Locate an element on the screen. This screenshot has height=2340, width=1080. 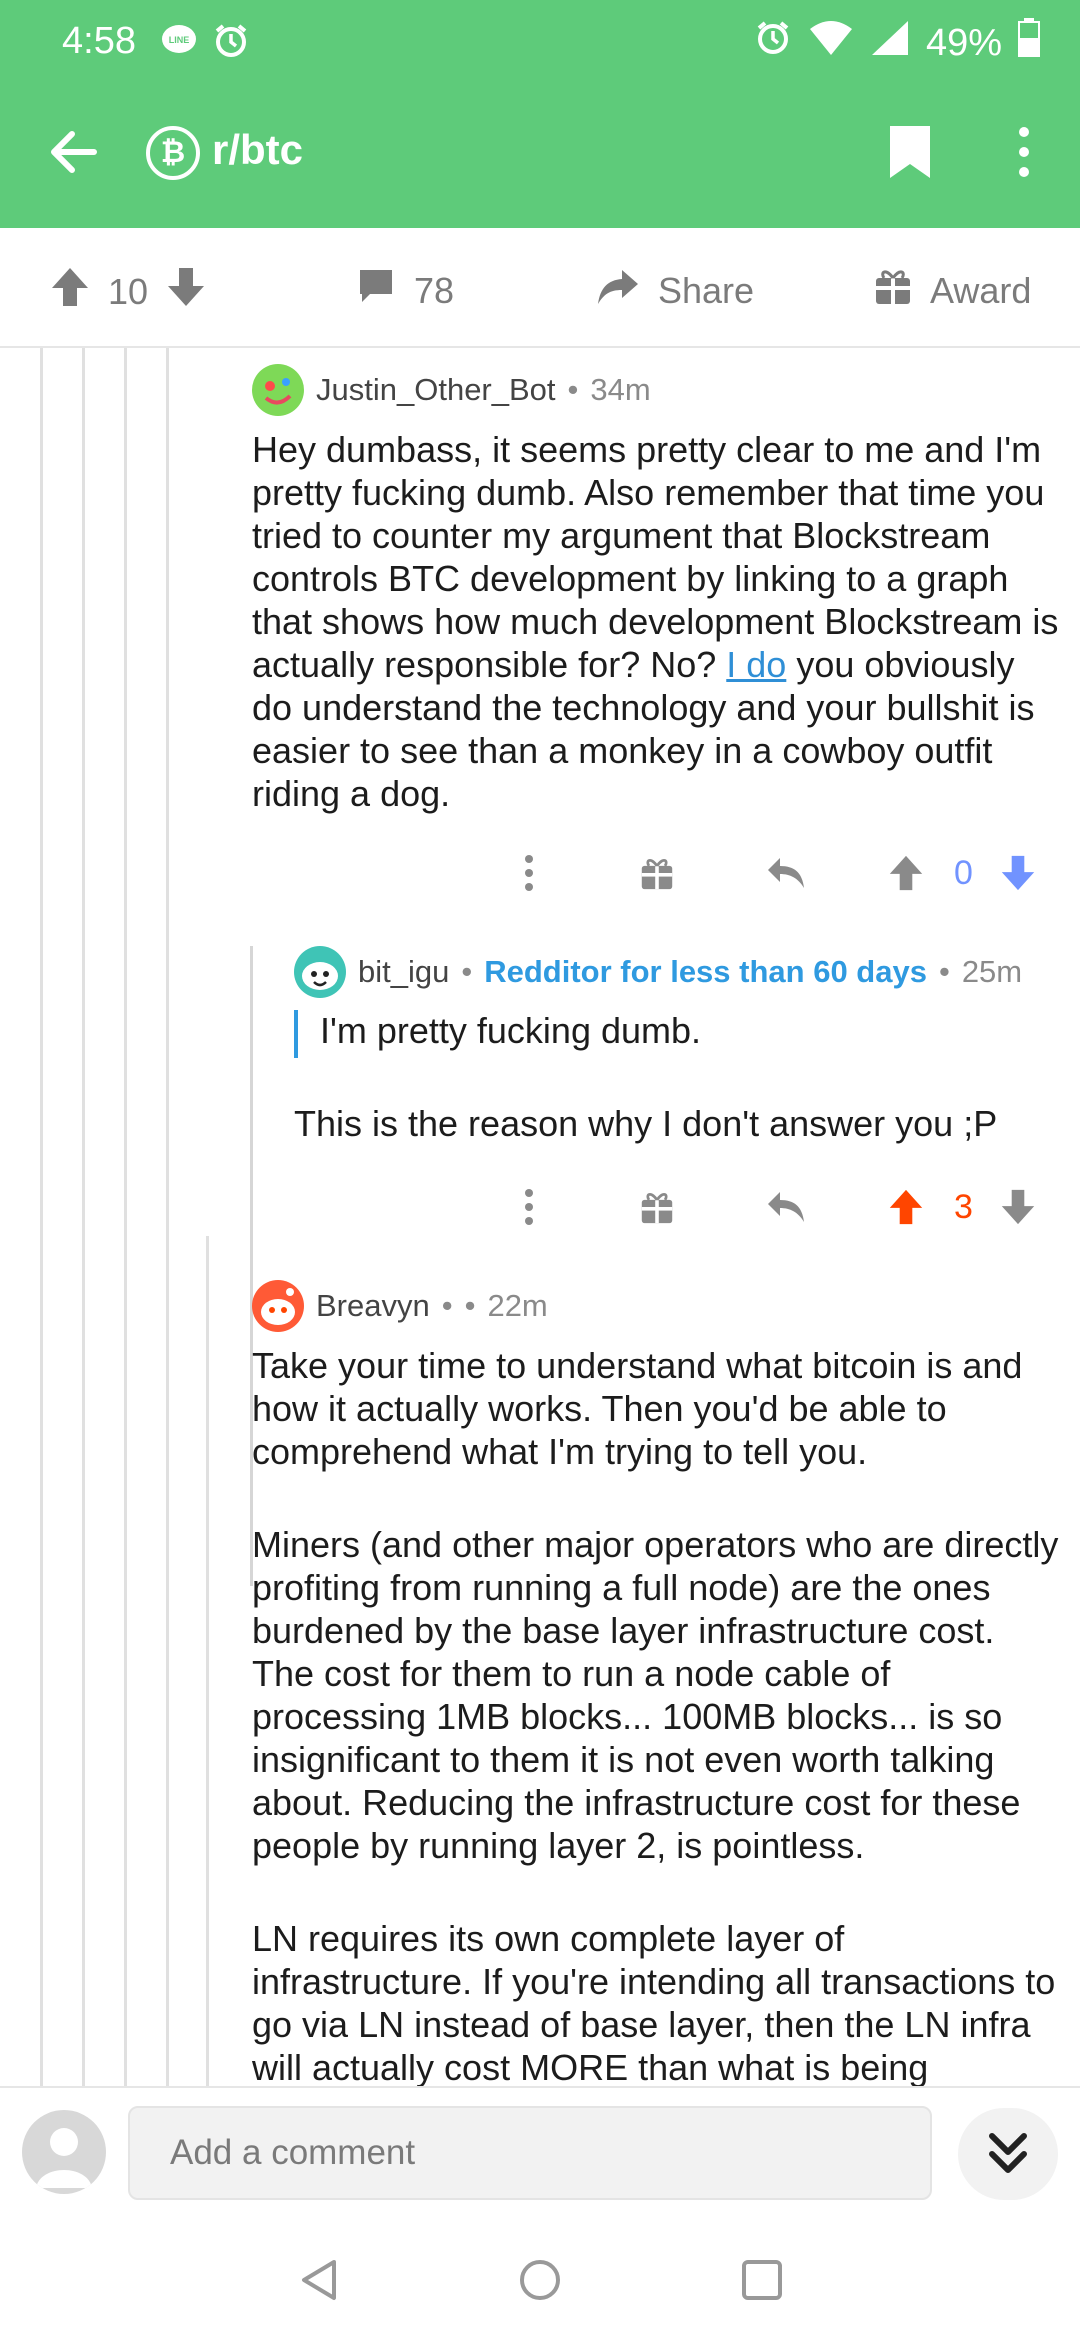
comment-actions: 0 is located at coordinates (657, 873).